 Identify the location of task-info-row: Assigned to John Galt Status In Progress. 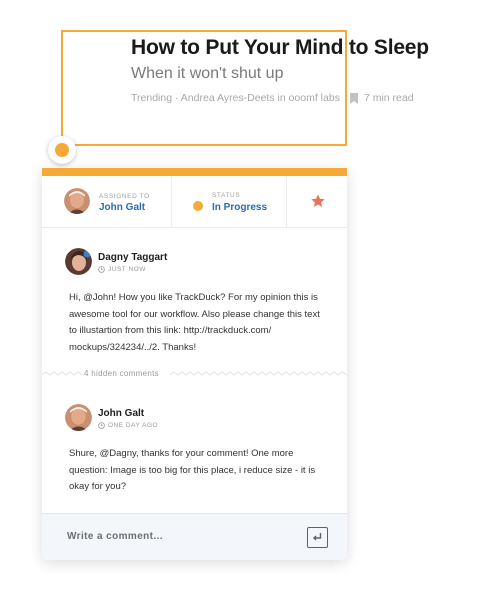
(194, 202).